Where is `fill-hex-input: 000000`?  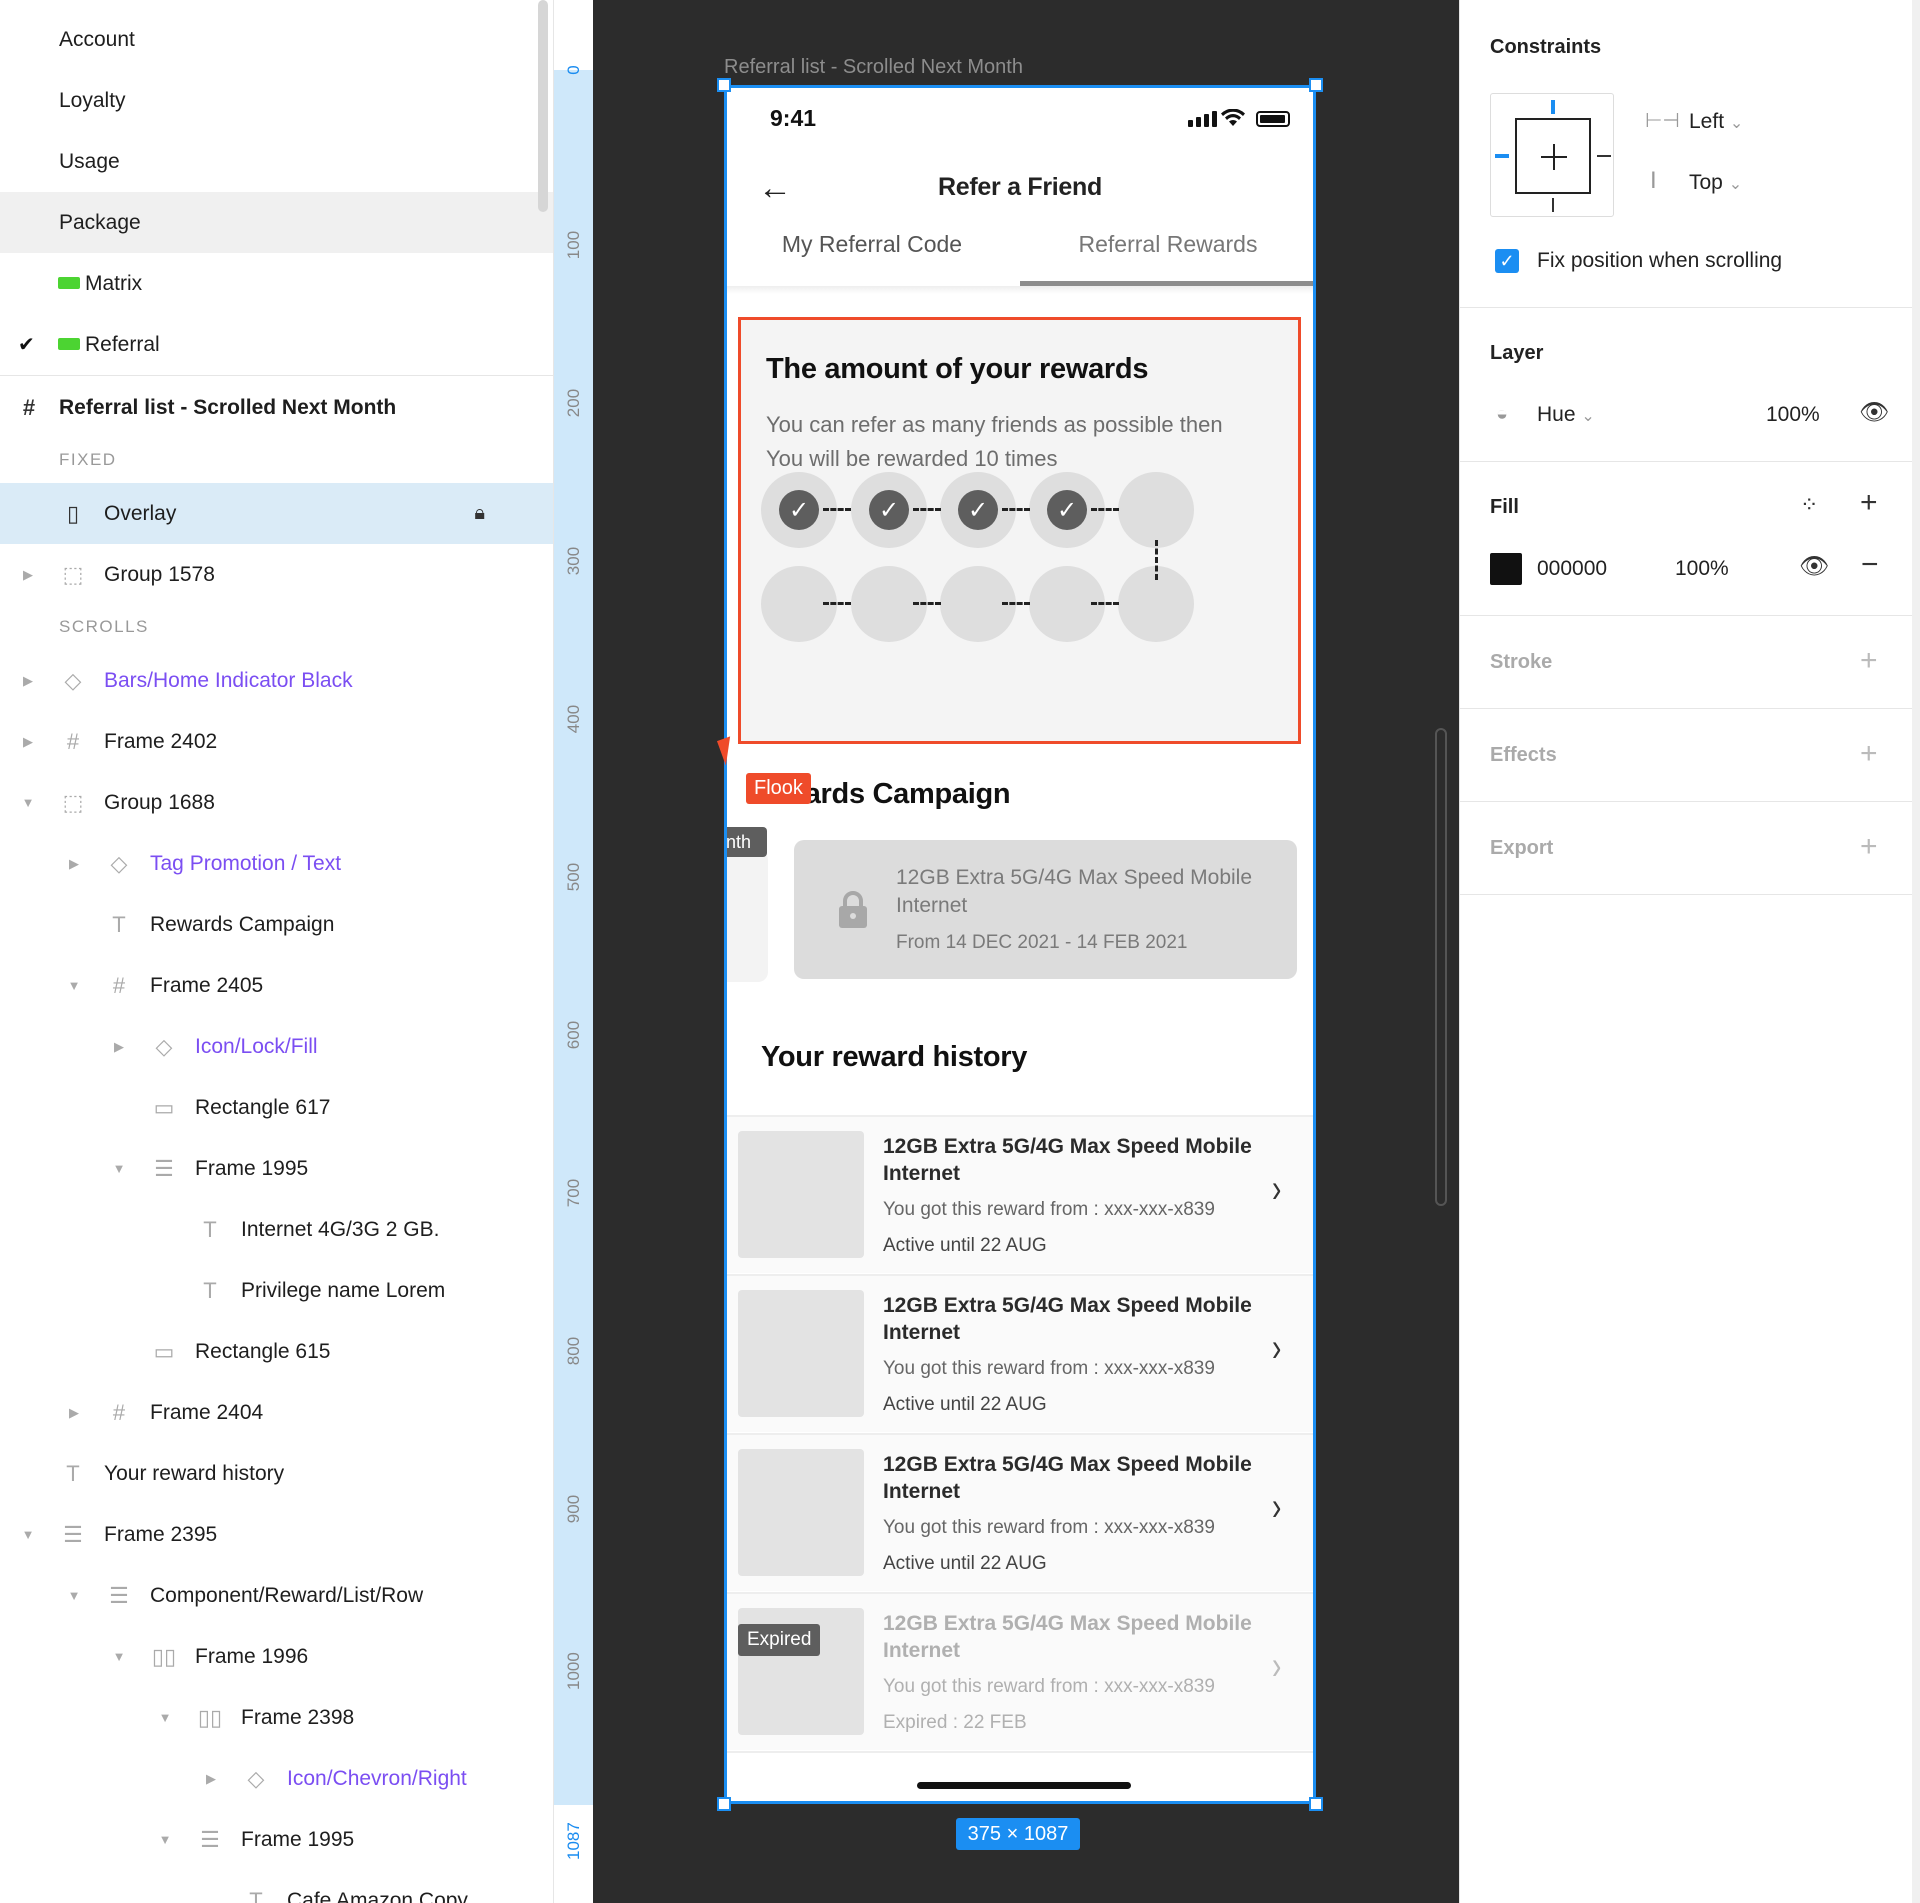 fill-hex-input: 000000 is located at coordinates (1572, 569).